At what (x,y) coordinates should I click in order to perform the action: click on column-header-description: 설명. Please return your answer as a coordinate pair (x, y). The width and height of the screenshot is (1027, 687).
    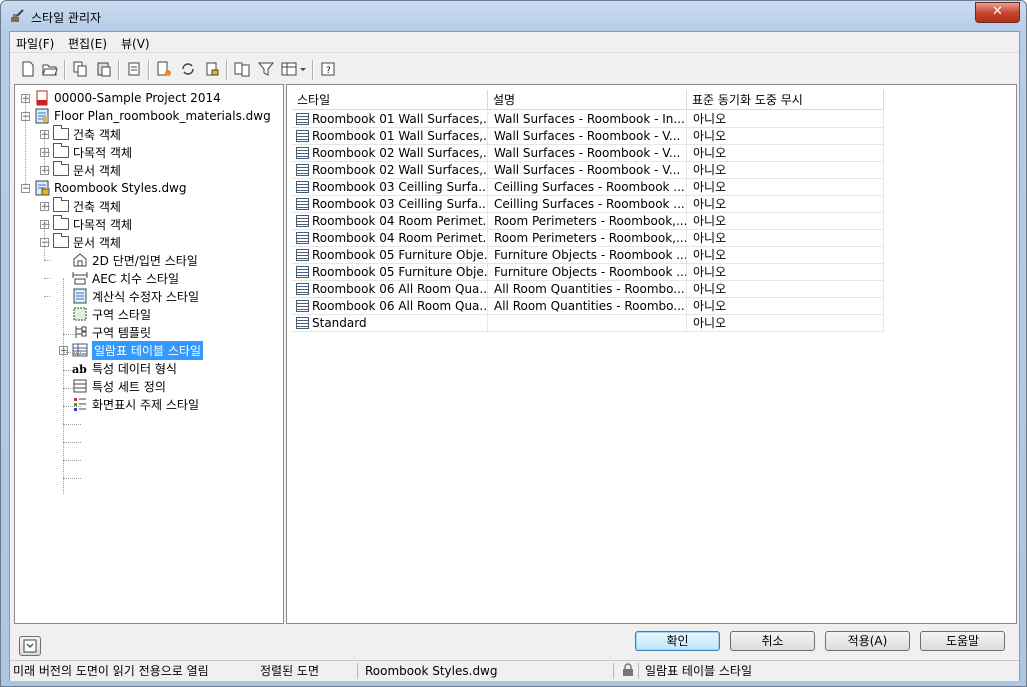
    Looking at the image, I should click on (587, 100).